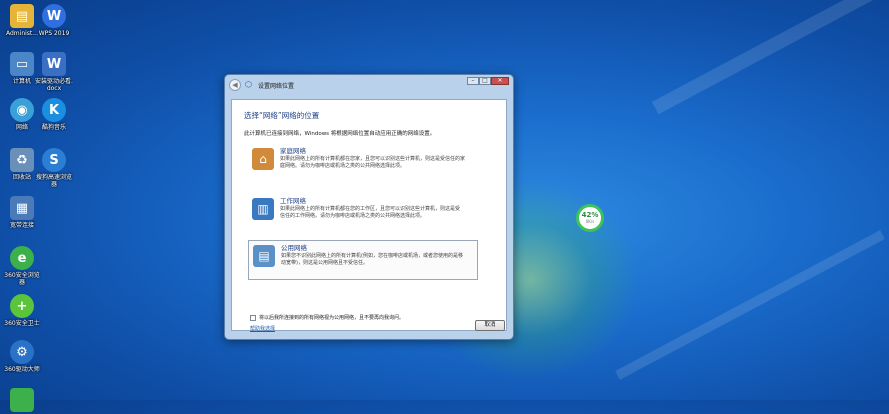 The height and width of the screenshot is (414, 889). I want to click on close-button: ✕, so click(500, 81).